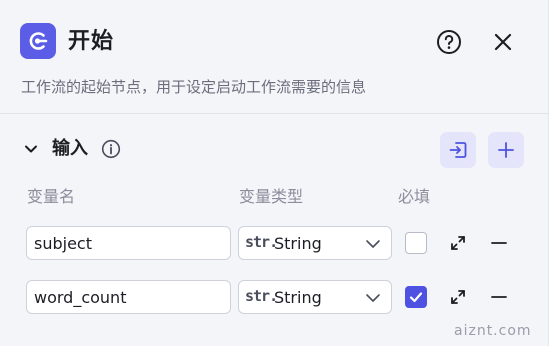  I want to click on column-header-name: 变量名, so click(51, 196).